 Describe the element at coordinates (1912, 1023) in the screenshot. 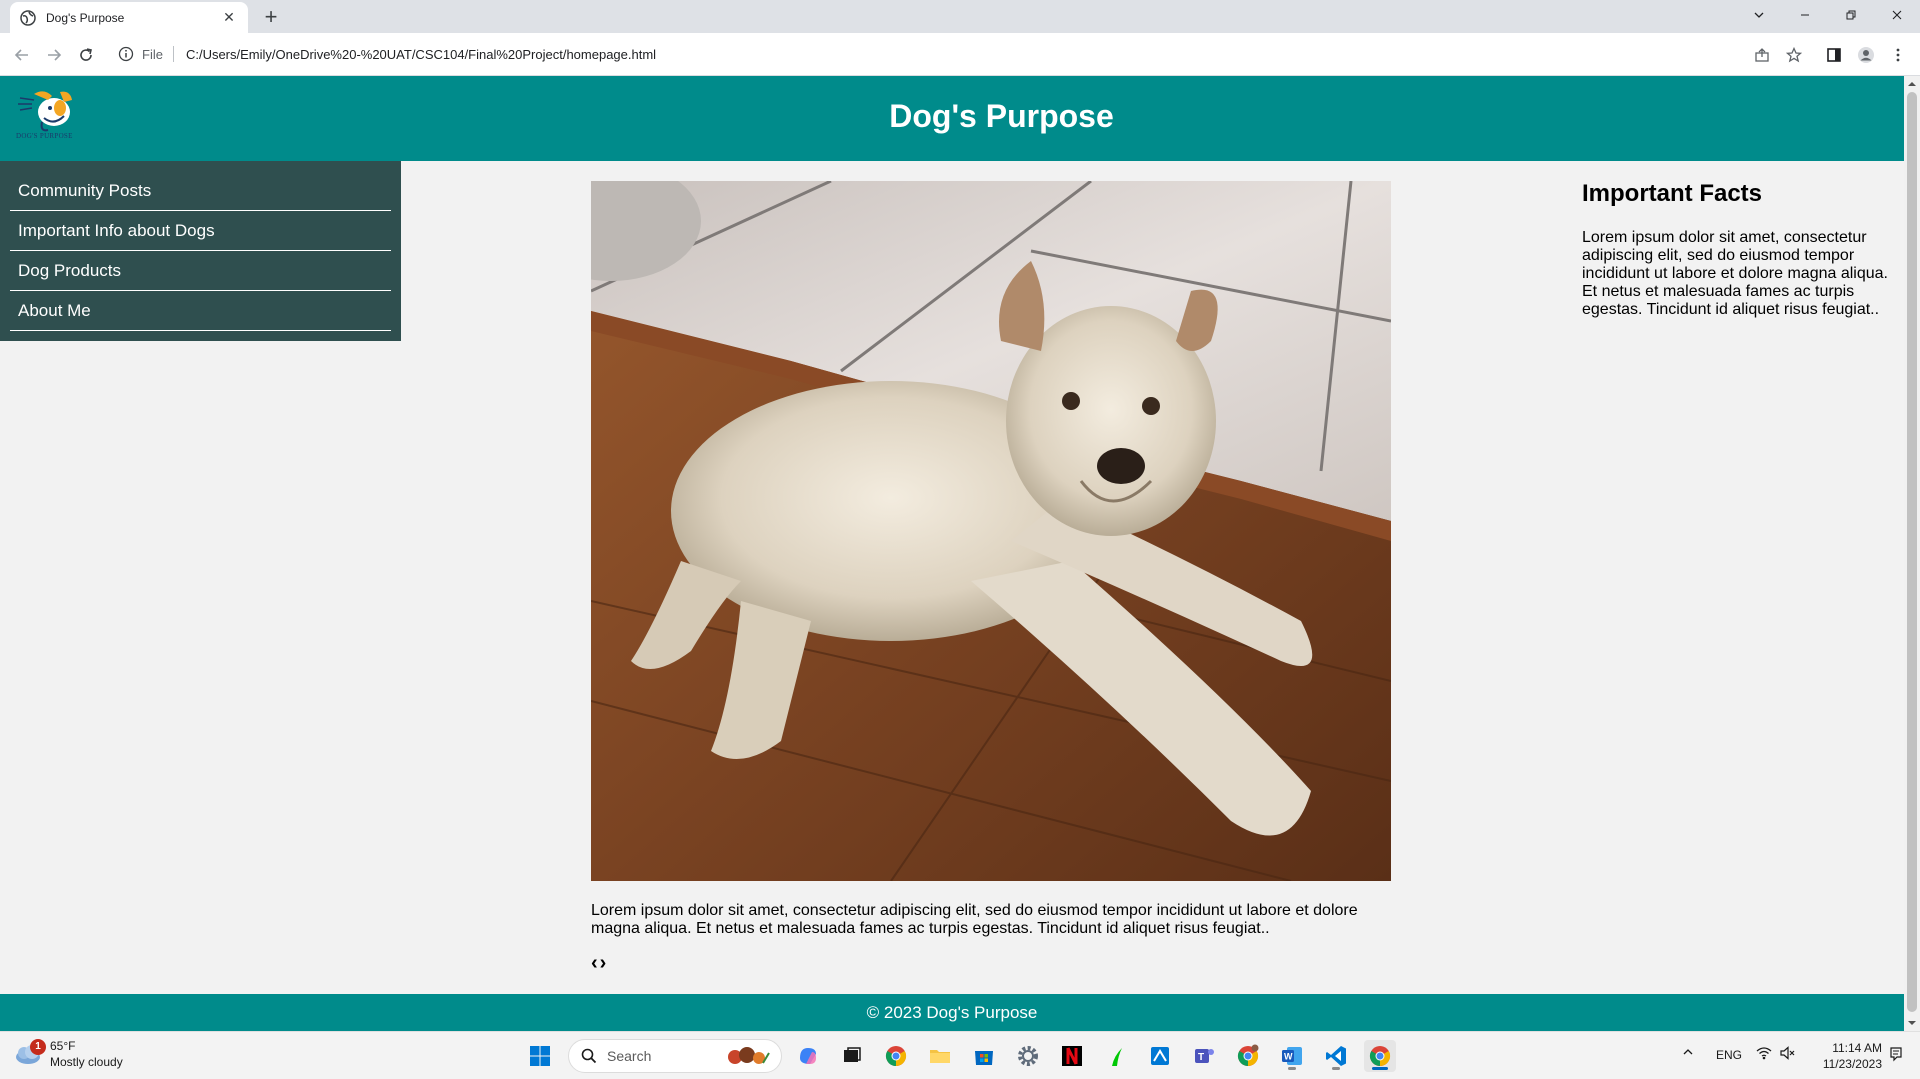

I see `scroll-down-icon` at that location.